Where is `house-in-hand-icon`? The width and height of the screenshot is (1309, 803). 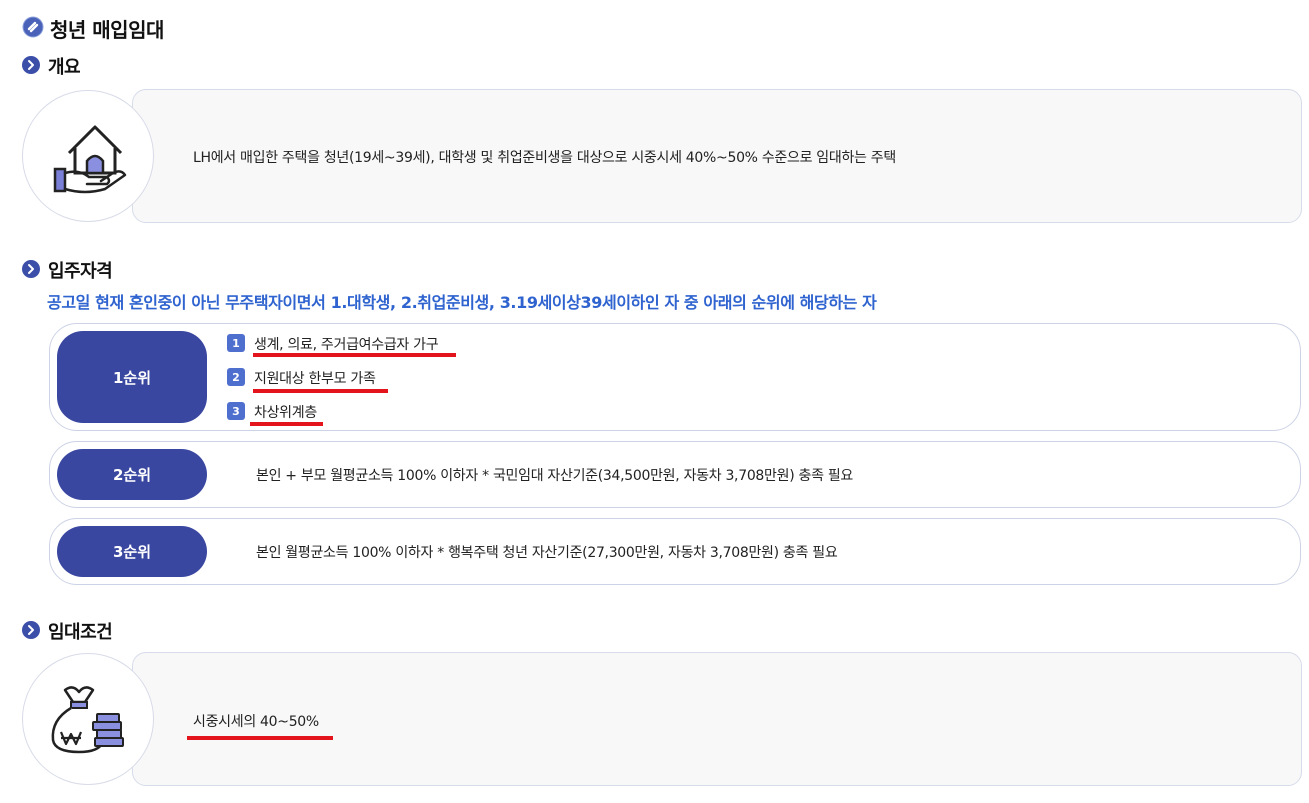
house-in-hand-icon is located at coordinates (90, 159).